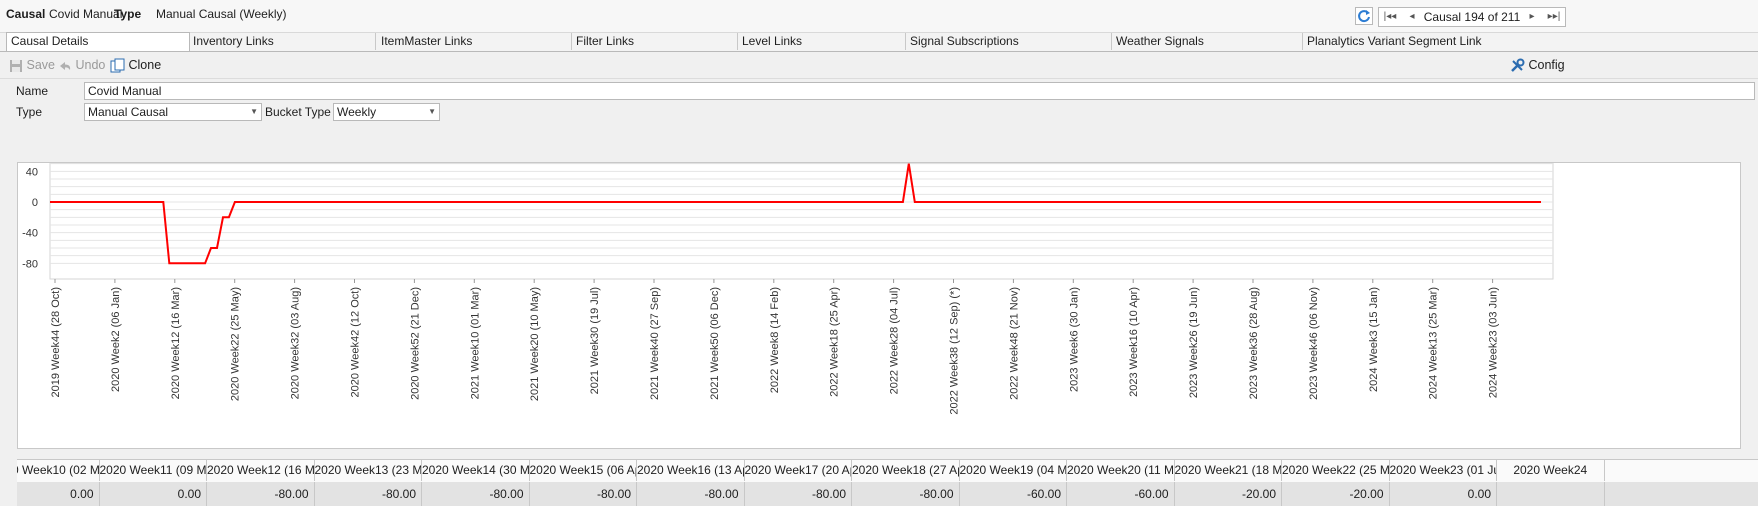  I want to click on grid-column-header: 2020 Week12 (16 Mar), so click(261, 470).